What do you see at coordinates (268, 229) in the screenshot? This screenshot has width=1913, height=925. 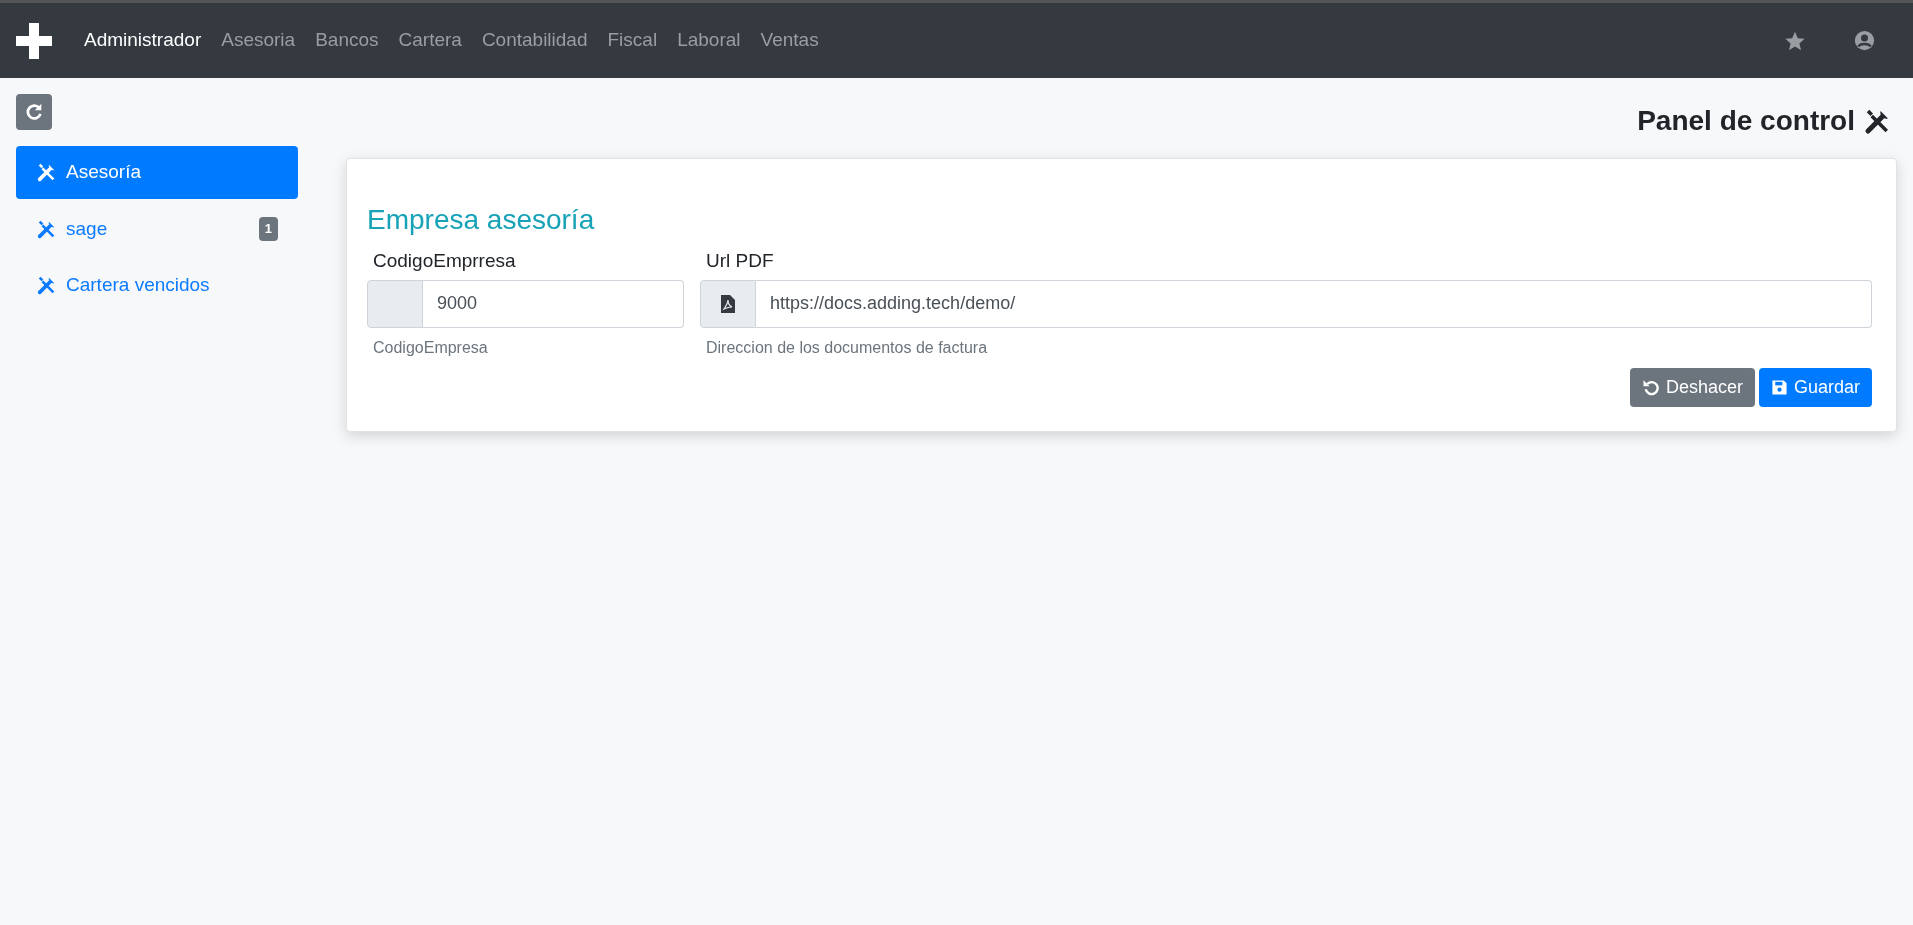 I see `count-badge: 1` at bounding box center [268, 229].